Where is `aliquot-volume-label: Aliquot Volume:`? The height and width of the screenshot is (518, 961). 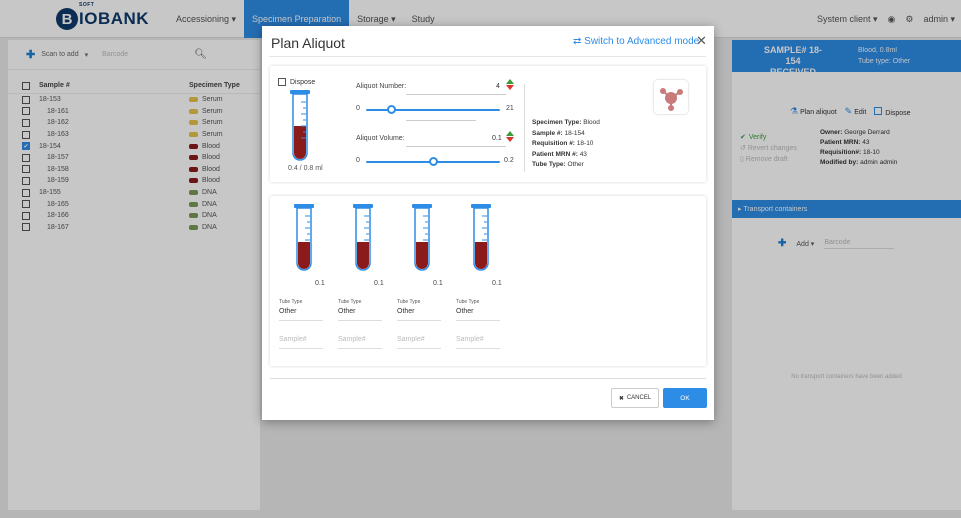 aliquot-volume-label: Aliquot Volume: is located at coordinates (380, 138).